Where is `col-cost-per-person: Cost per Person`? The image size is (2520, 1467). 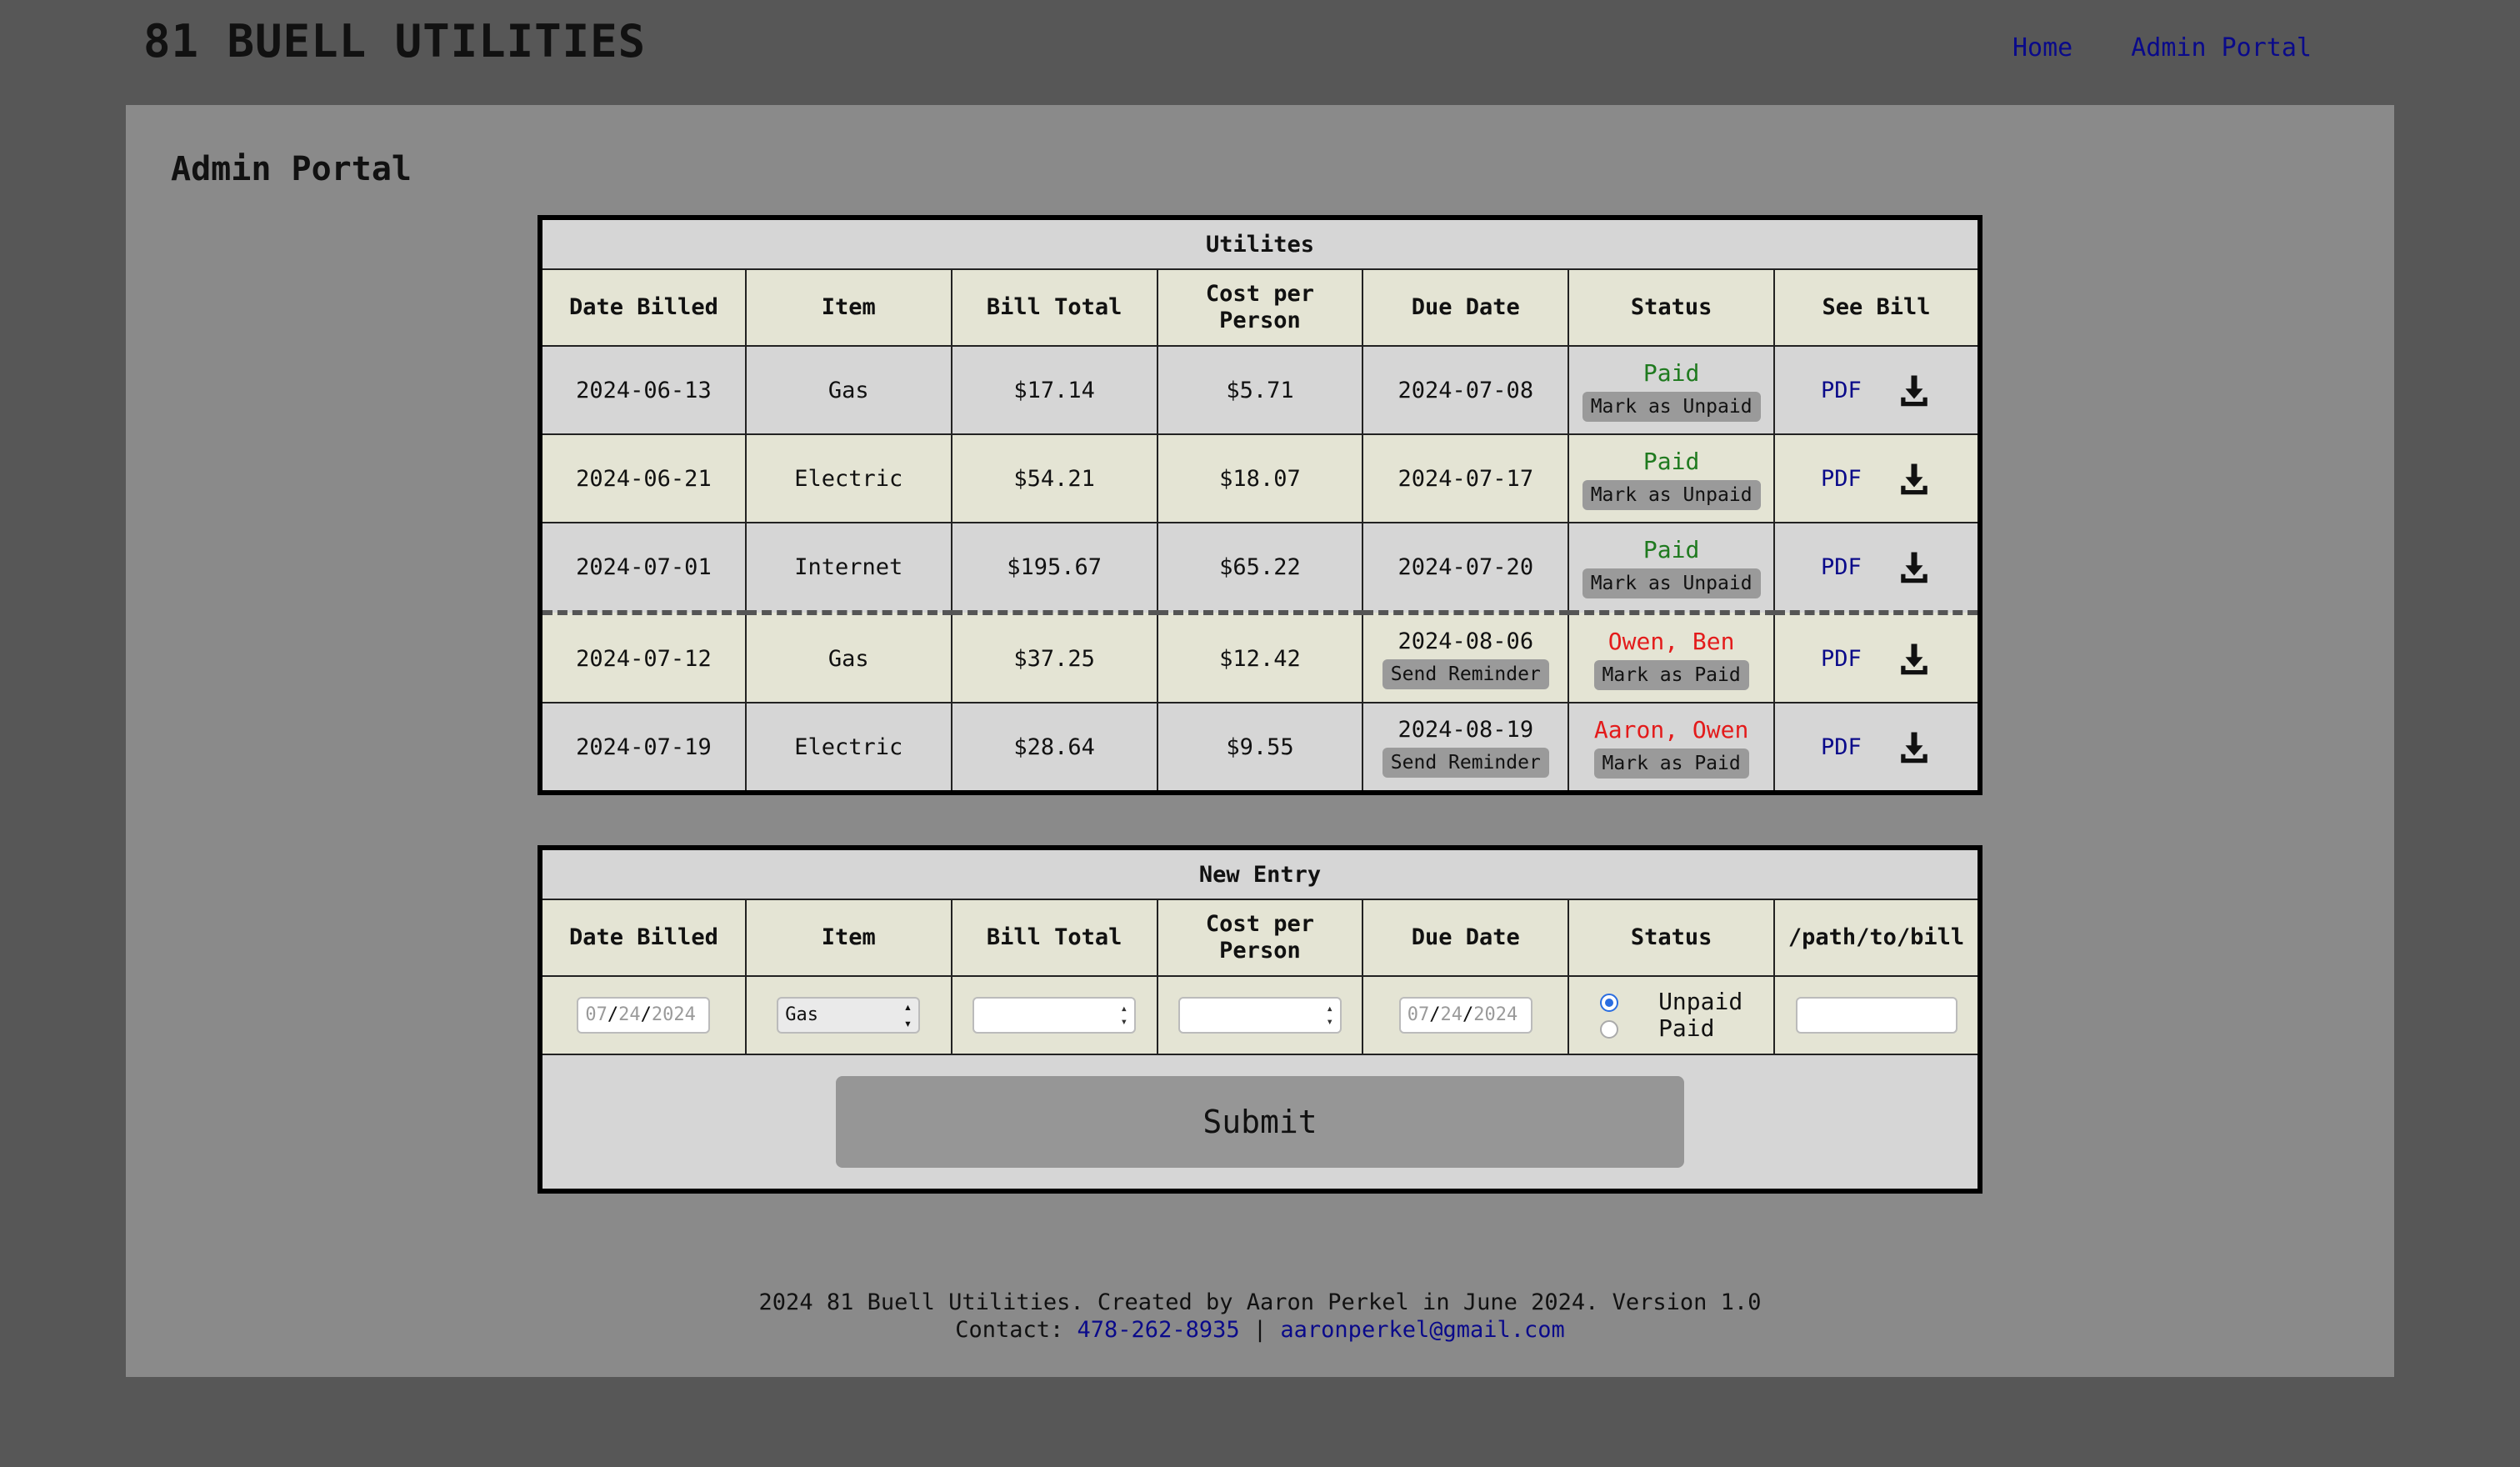 col-cost-per-person: Cost per Person is located at coordinates (1260, 938).